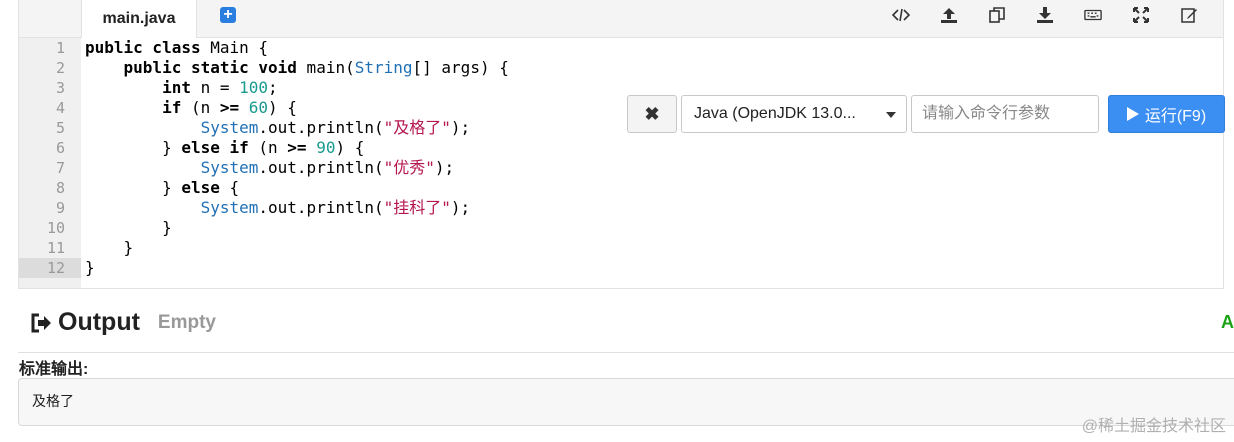 Image resolution: width=1234 pixels, height=442 pixels. What do you see at coordinates (626, 402) in the screenshot?
I see `stdout-box: 及格了` at bounding box center [626, 402].